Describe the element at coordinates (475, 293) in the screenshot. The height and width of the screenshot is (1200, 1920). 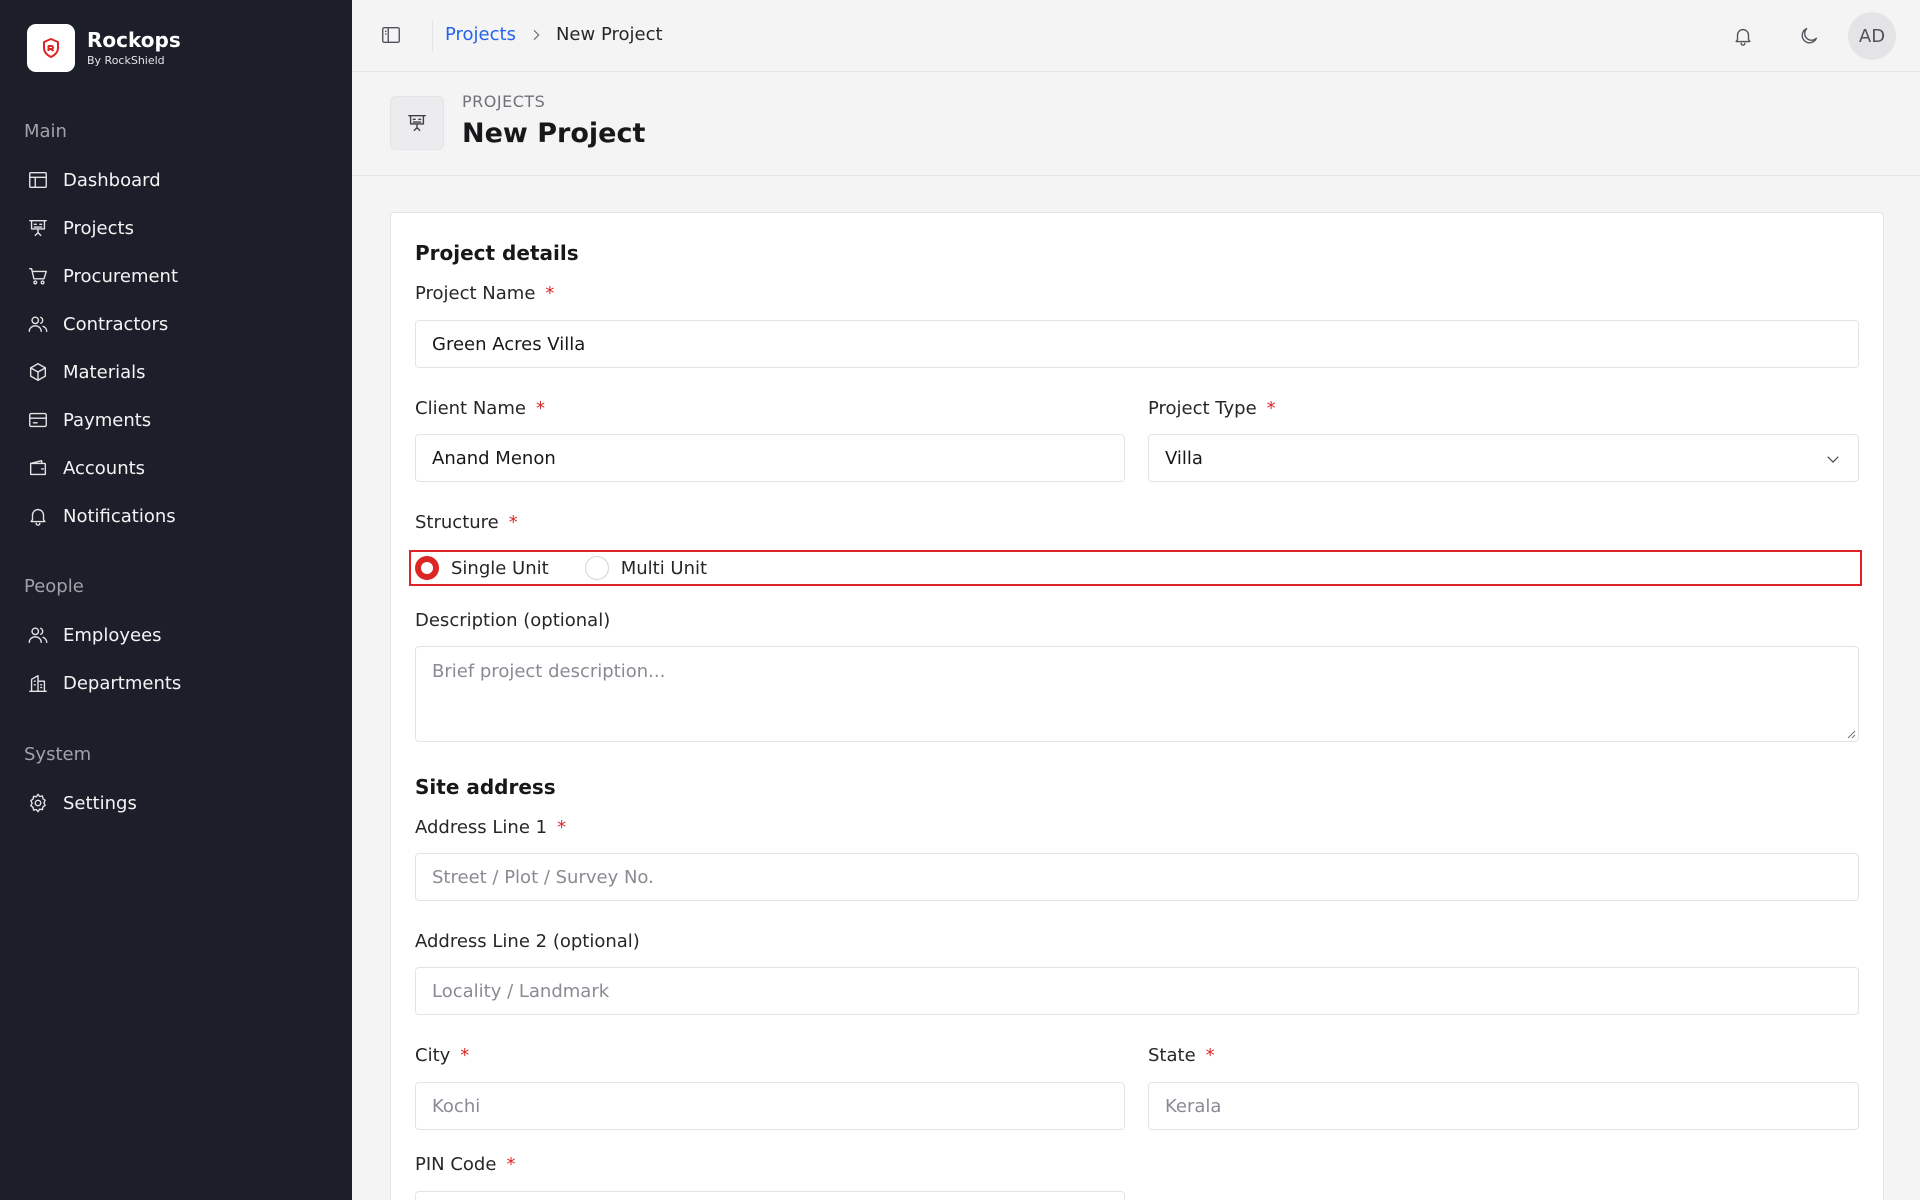
I see `label-text: Project Name` at that location.